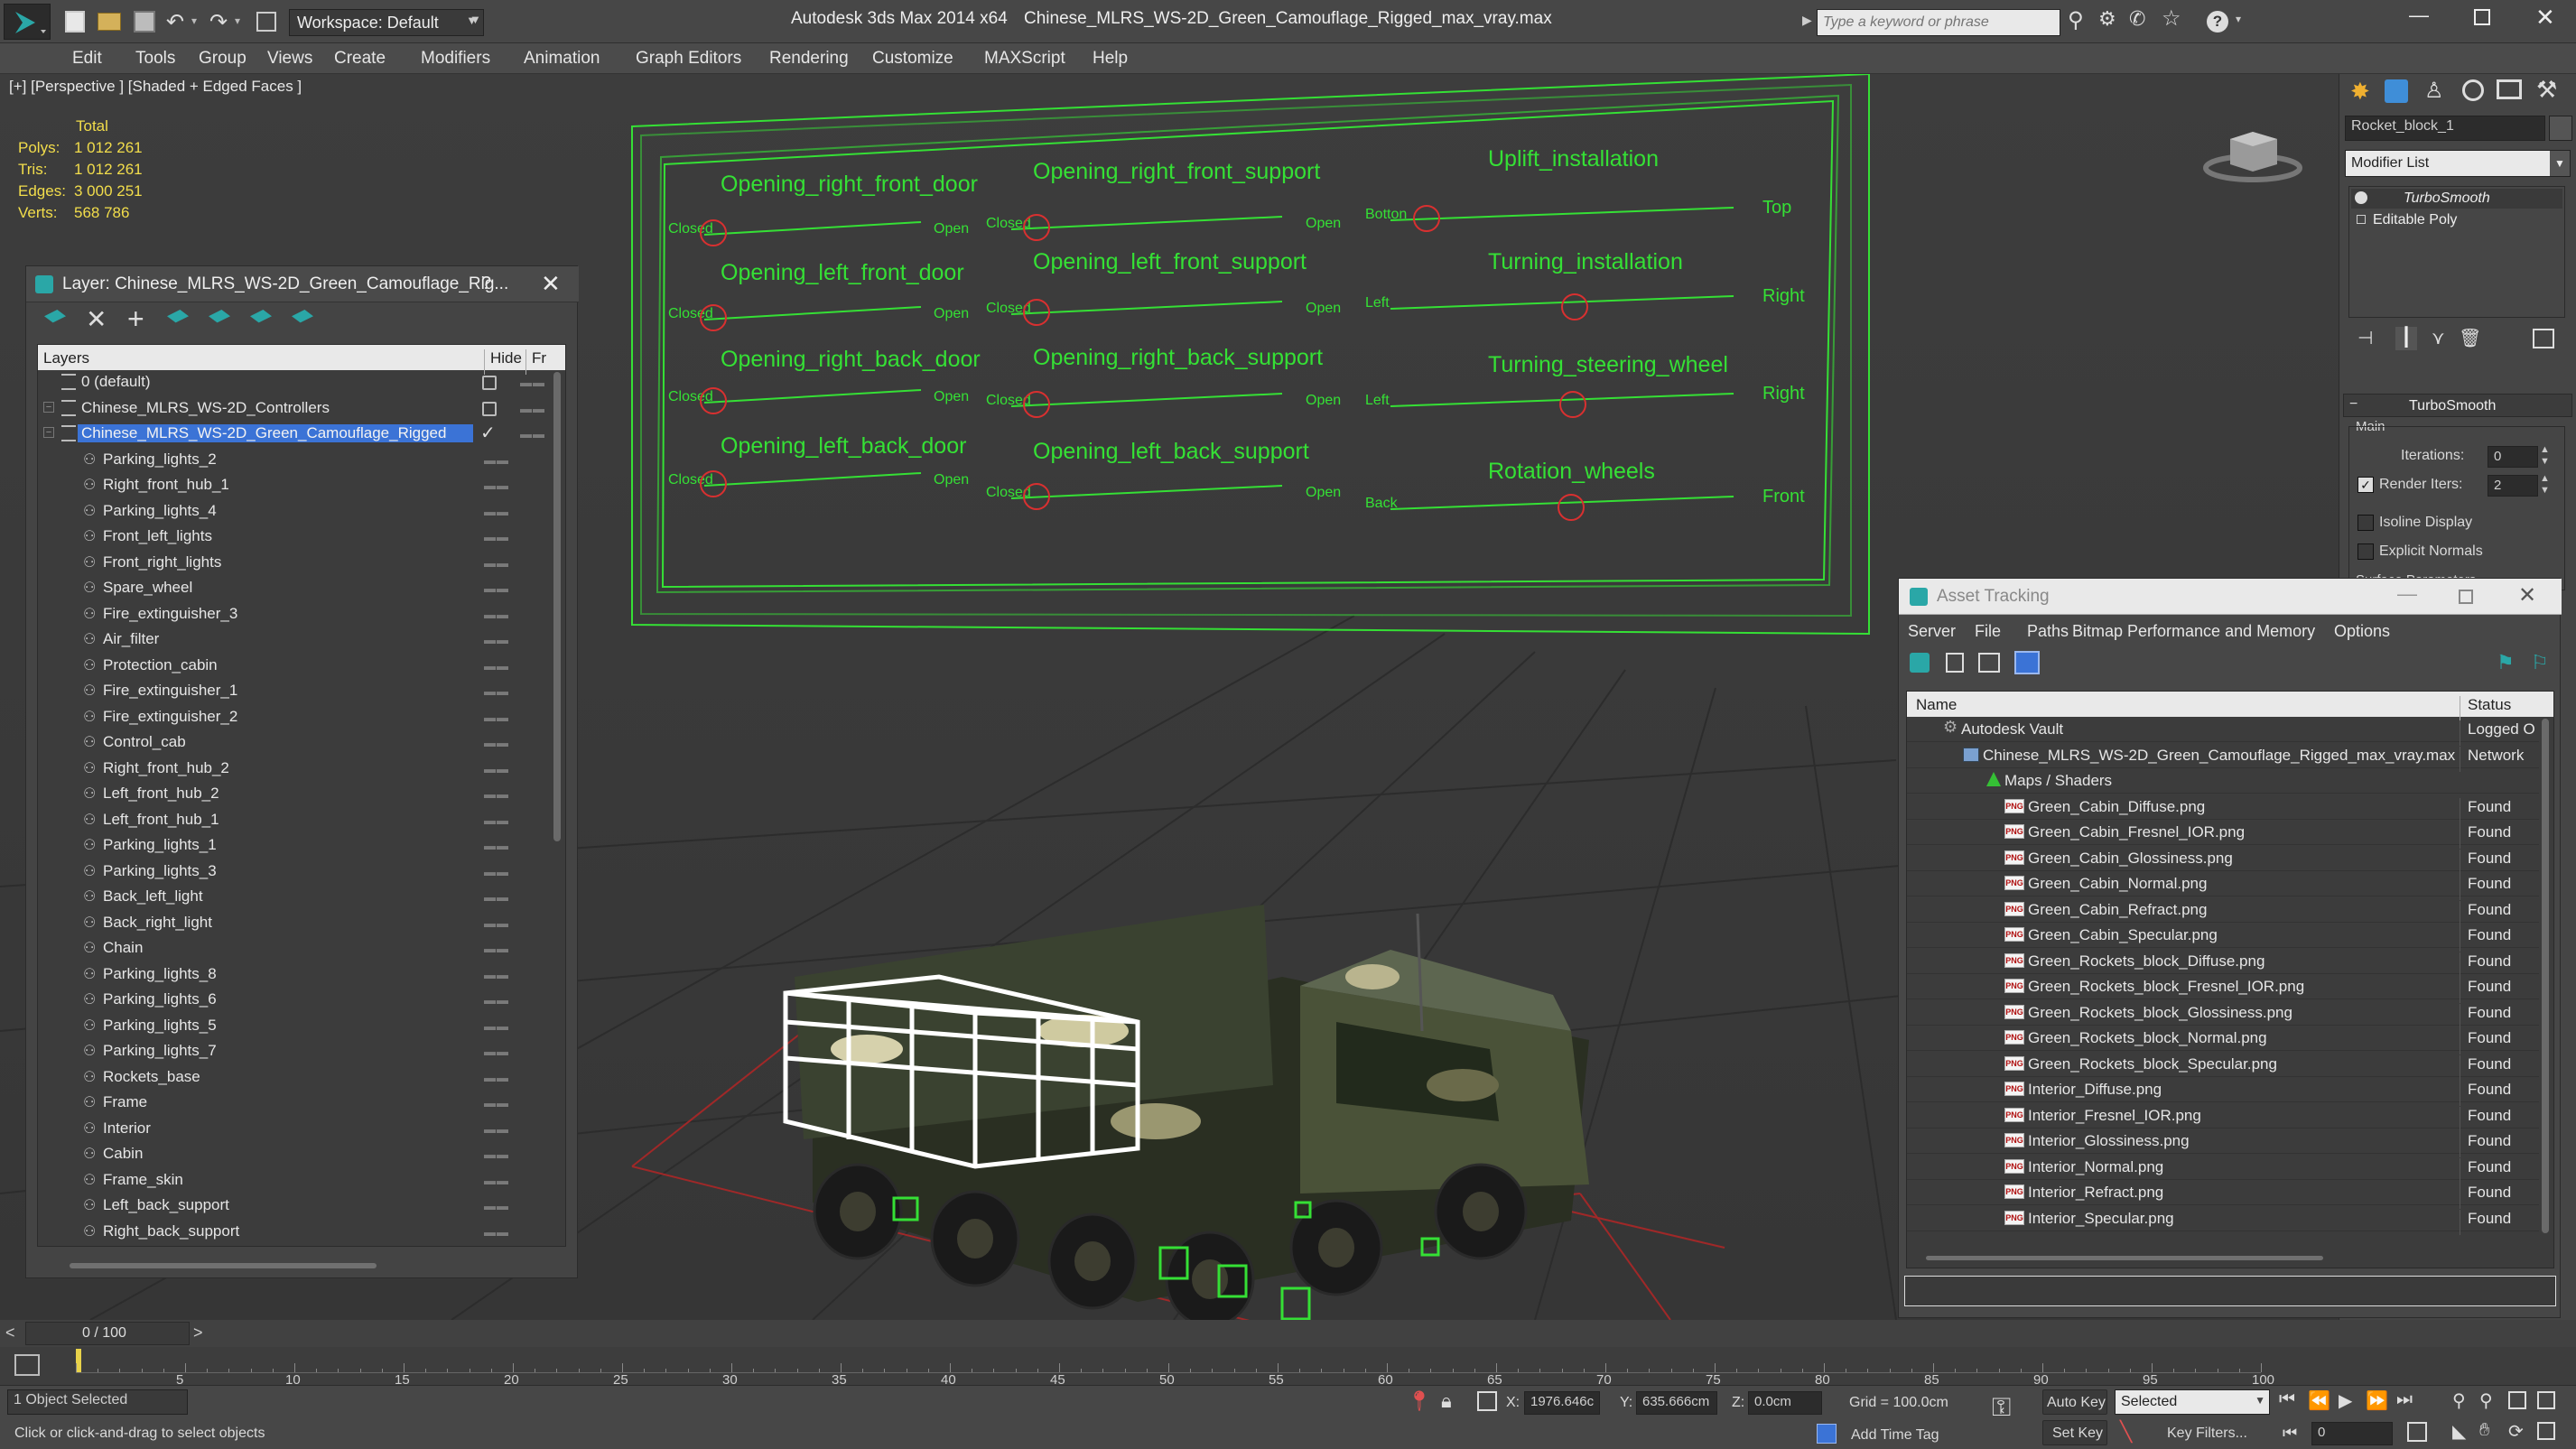 This screenshot has width=2576, height=1449. Describe the element at coordinates (1024, 59) in the screenshot. I see `menu-maxscript: MAXScript` at that location.